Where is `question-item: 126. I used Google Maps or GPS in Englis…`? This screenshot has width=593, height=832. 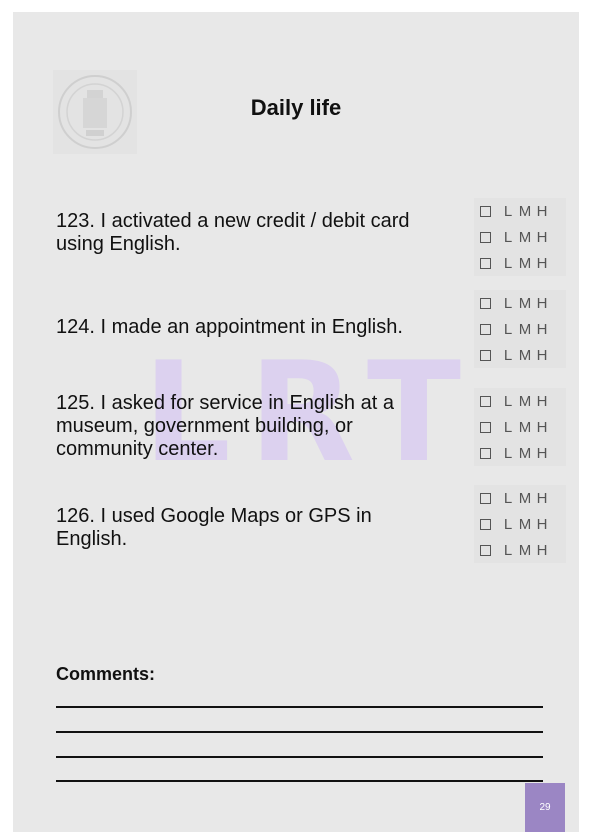
question-item: 126. I used Google Maps or GPS in Englis… is located at coordinates (241, 528).